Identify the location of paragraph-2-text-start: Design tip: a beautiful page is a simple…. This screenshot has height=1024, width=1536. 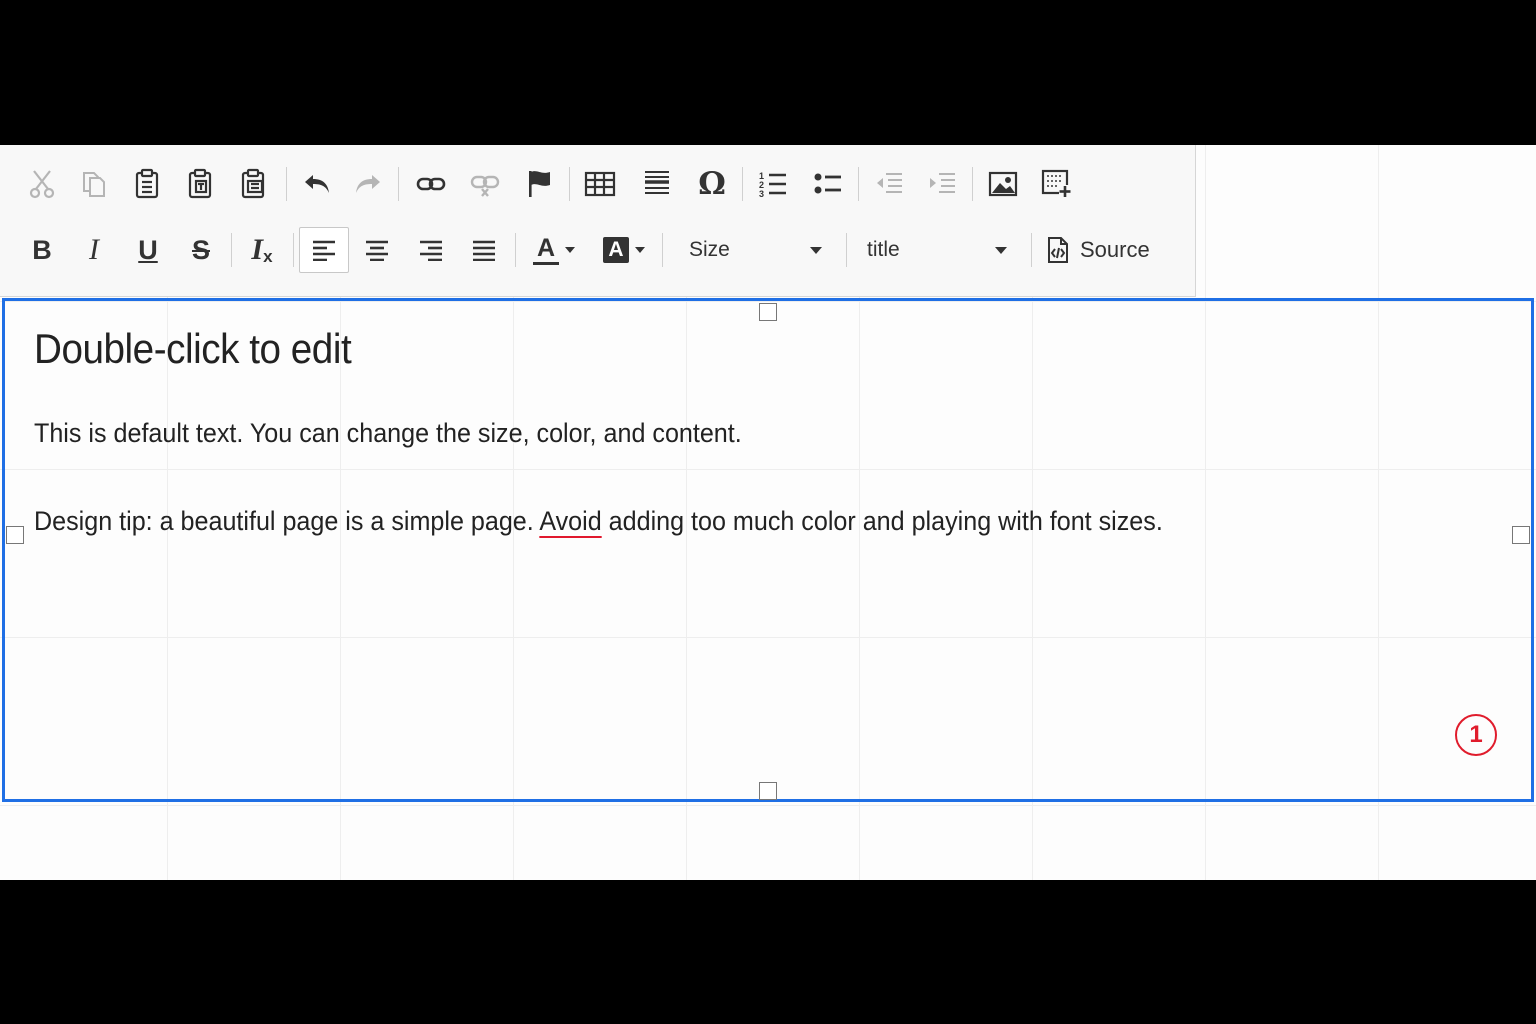
(287, 521).